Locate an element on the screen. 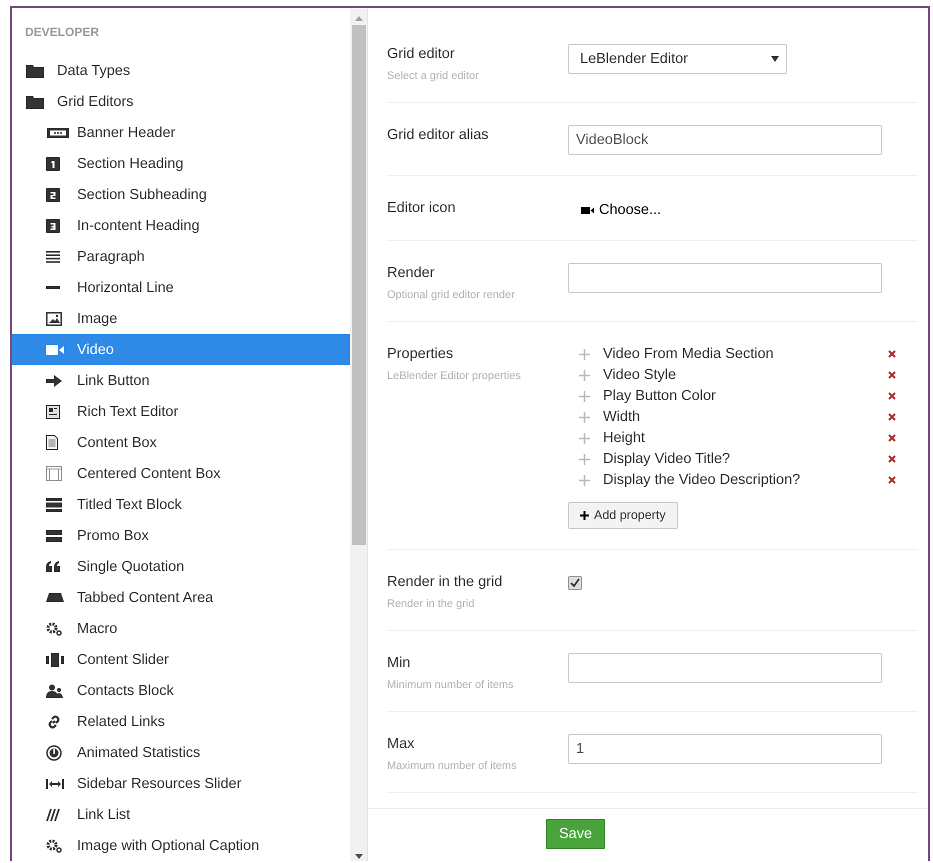 The image size is (933, 863). tree-item: Banner Header is located at coordinates (181, 132).